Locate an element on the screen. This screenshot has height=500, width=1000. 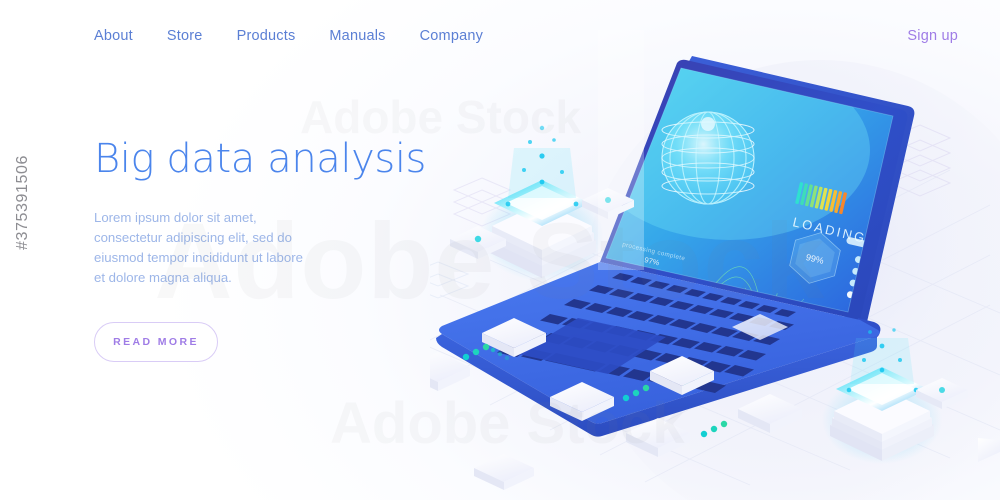
nav-item-products: Products is located at coordinates (266, 36).